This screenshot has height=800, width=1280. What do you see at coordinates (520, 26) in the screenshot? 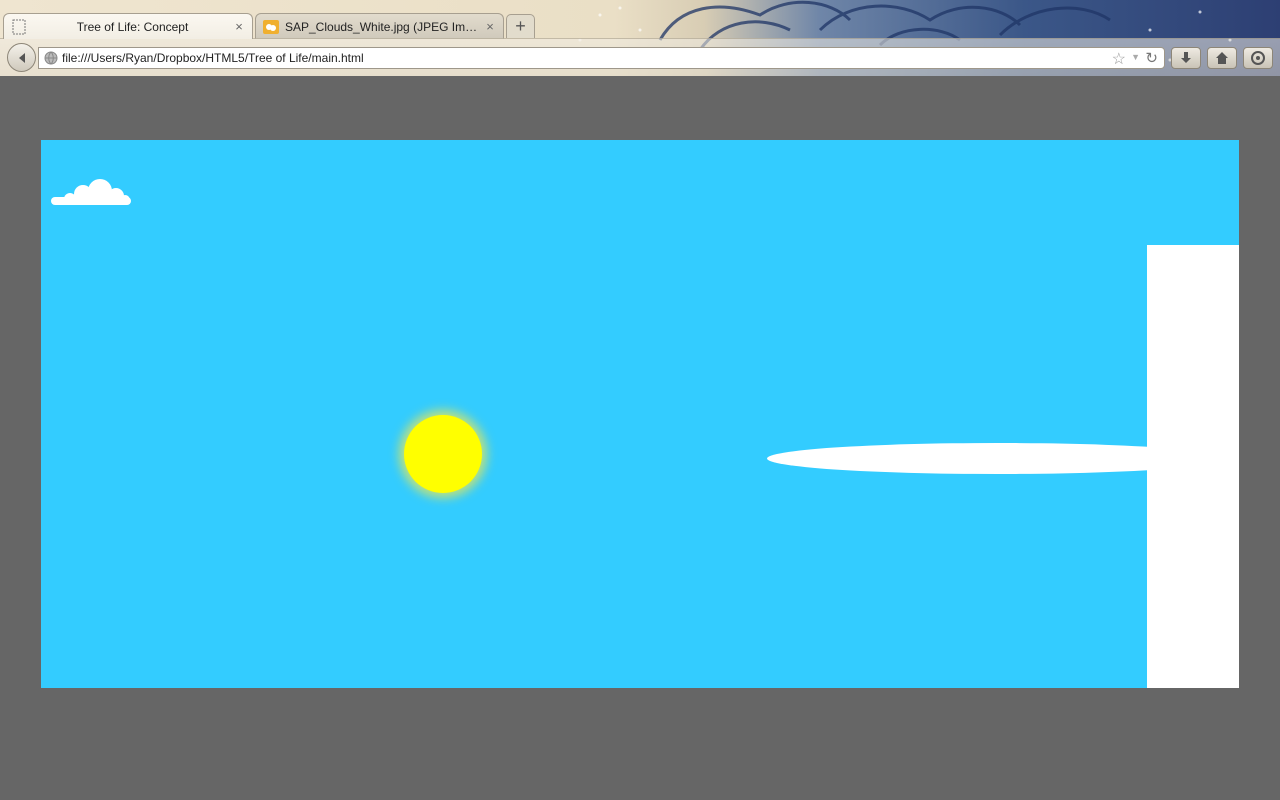
I see `new-tab-button: +` at bounding box center [520, 26].